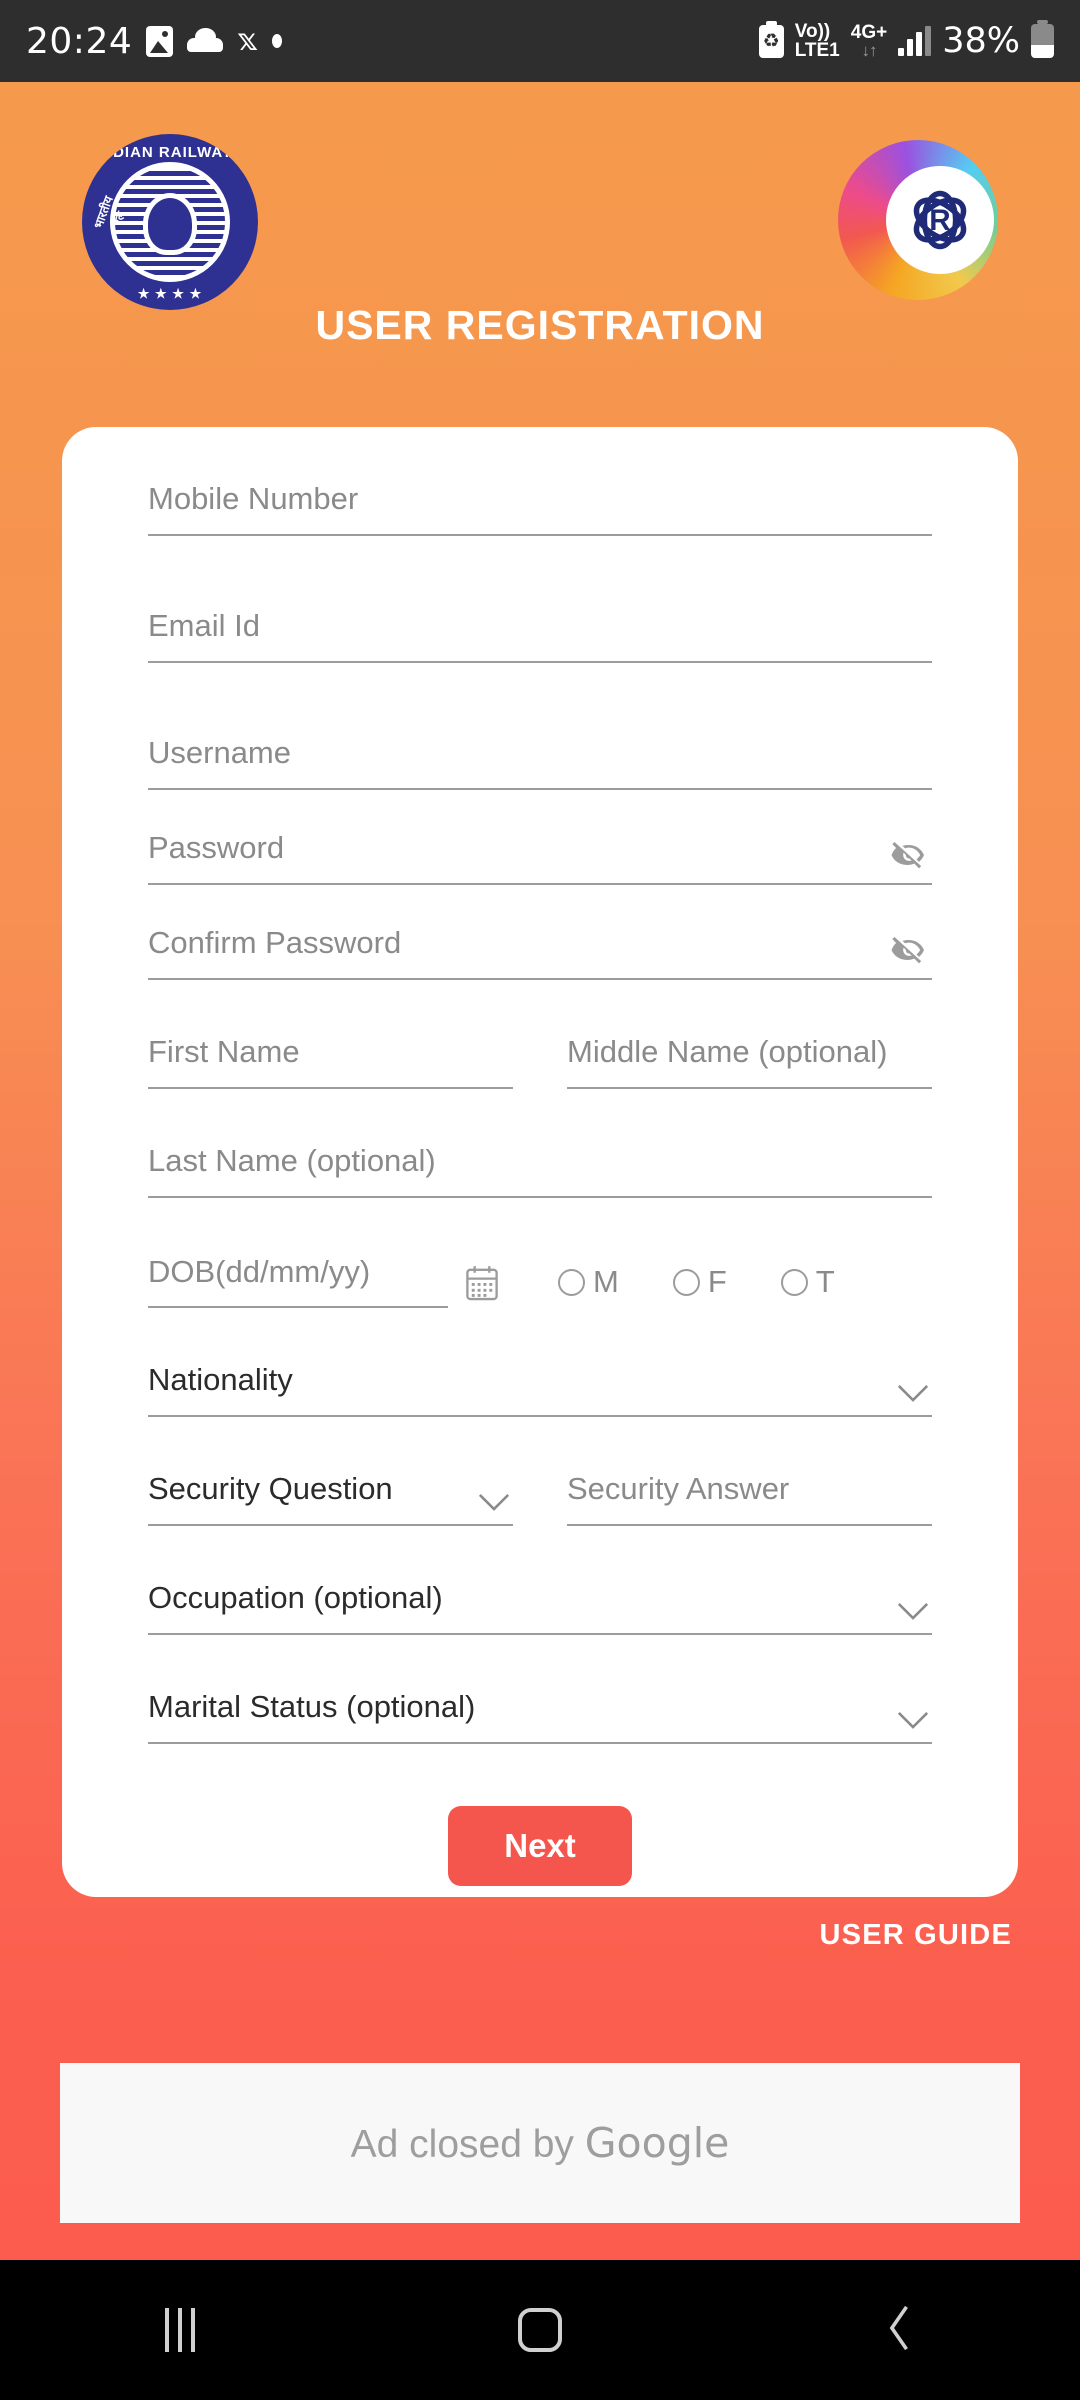 This screenshot has width=1080, height=2400. What do you see at coordinates (312, 1707) in the screenshot?
I see `marital-status-value: Marital Status (optional)` at bounding box center [312, 1707].